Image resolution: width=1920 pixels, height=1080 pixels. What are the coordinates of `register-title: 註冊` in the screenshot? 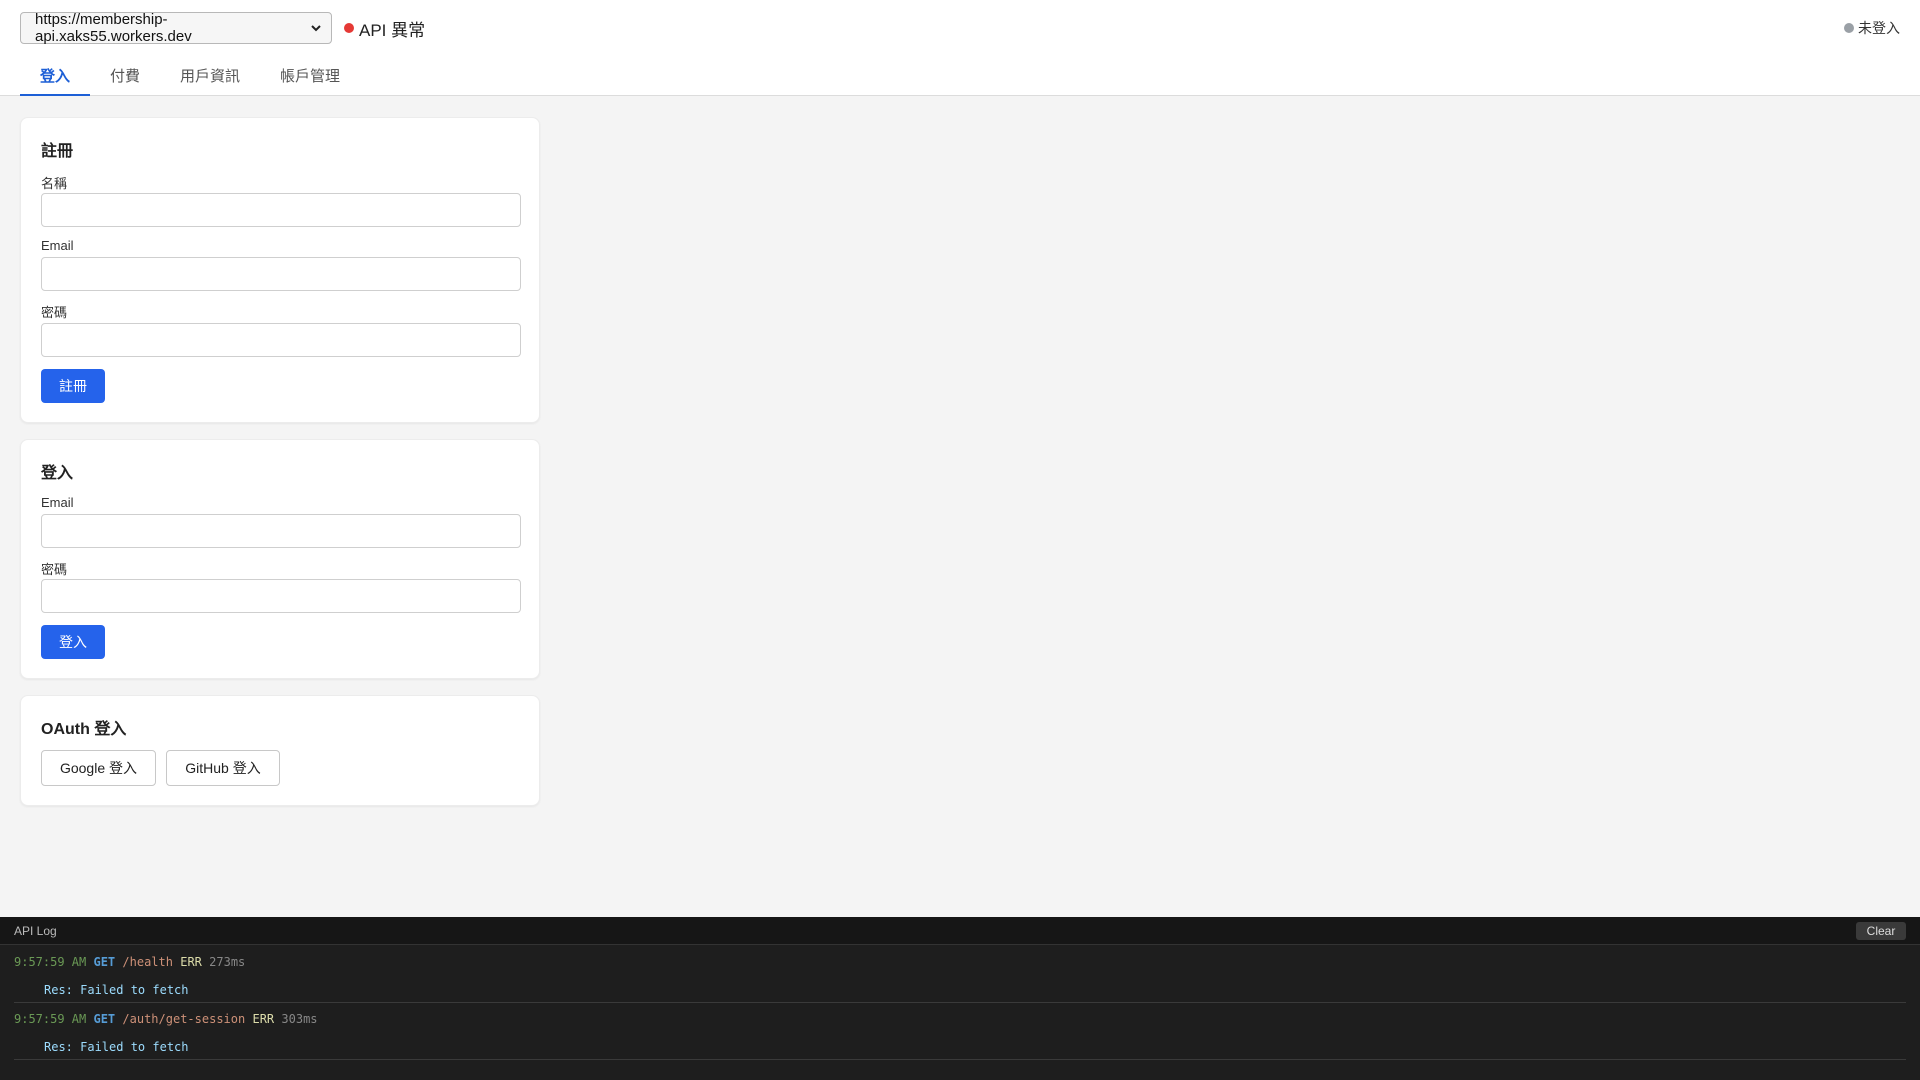 It's located at (57, 151).